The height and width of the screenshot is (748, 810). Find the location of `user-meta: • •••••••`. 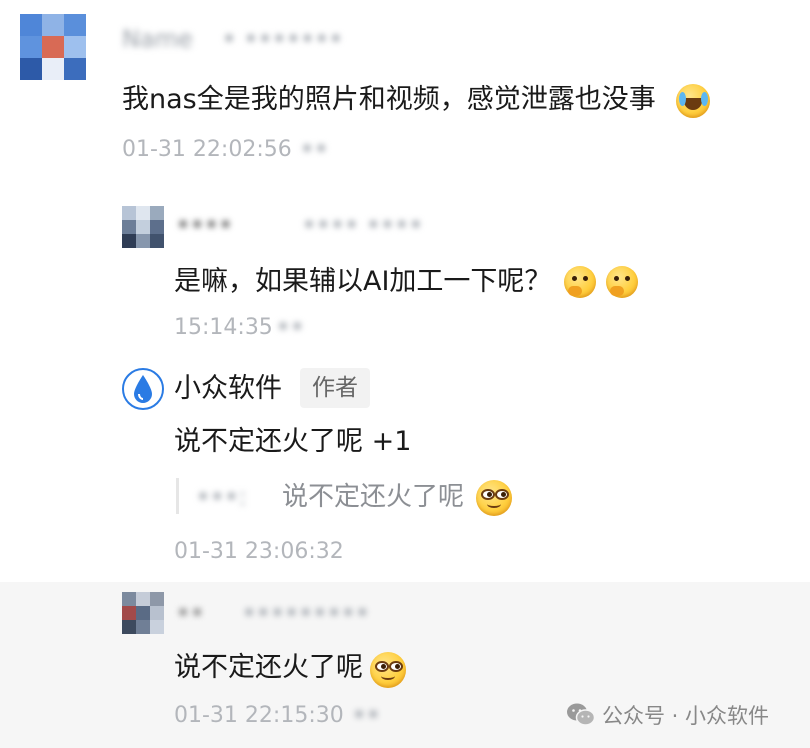

user-meta: • ••••••• is located at coordinates (282, 39).